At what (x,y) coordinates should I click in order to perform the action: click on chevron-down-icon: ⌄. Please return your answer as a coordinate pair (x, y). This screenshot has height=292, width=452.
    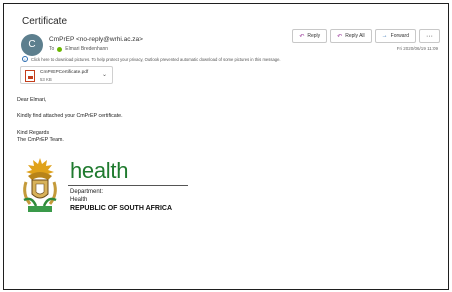
    Looking at the image, I should click on (104, 74).